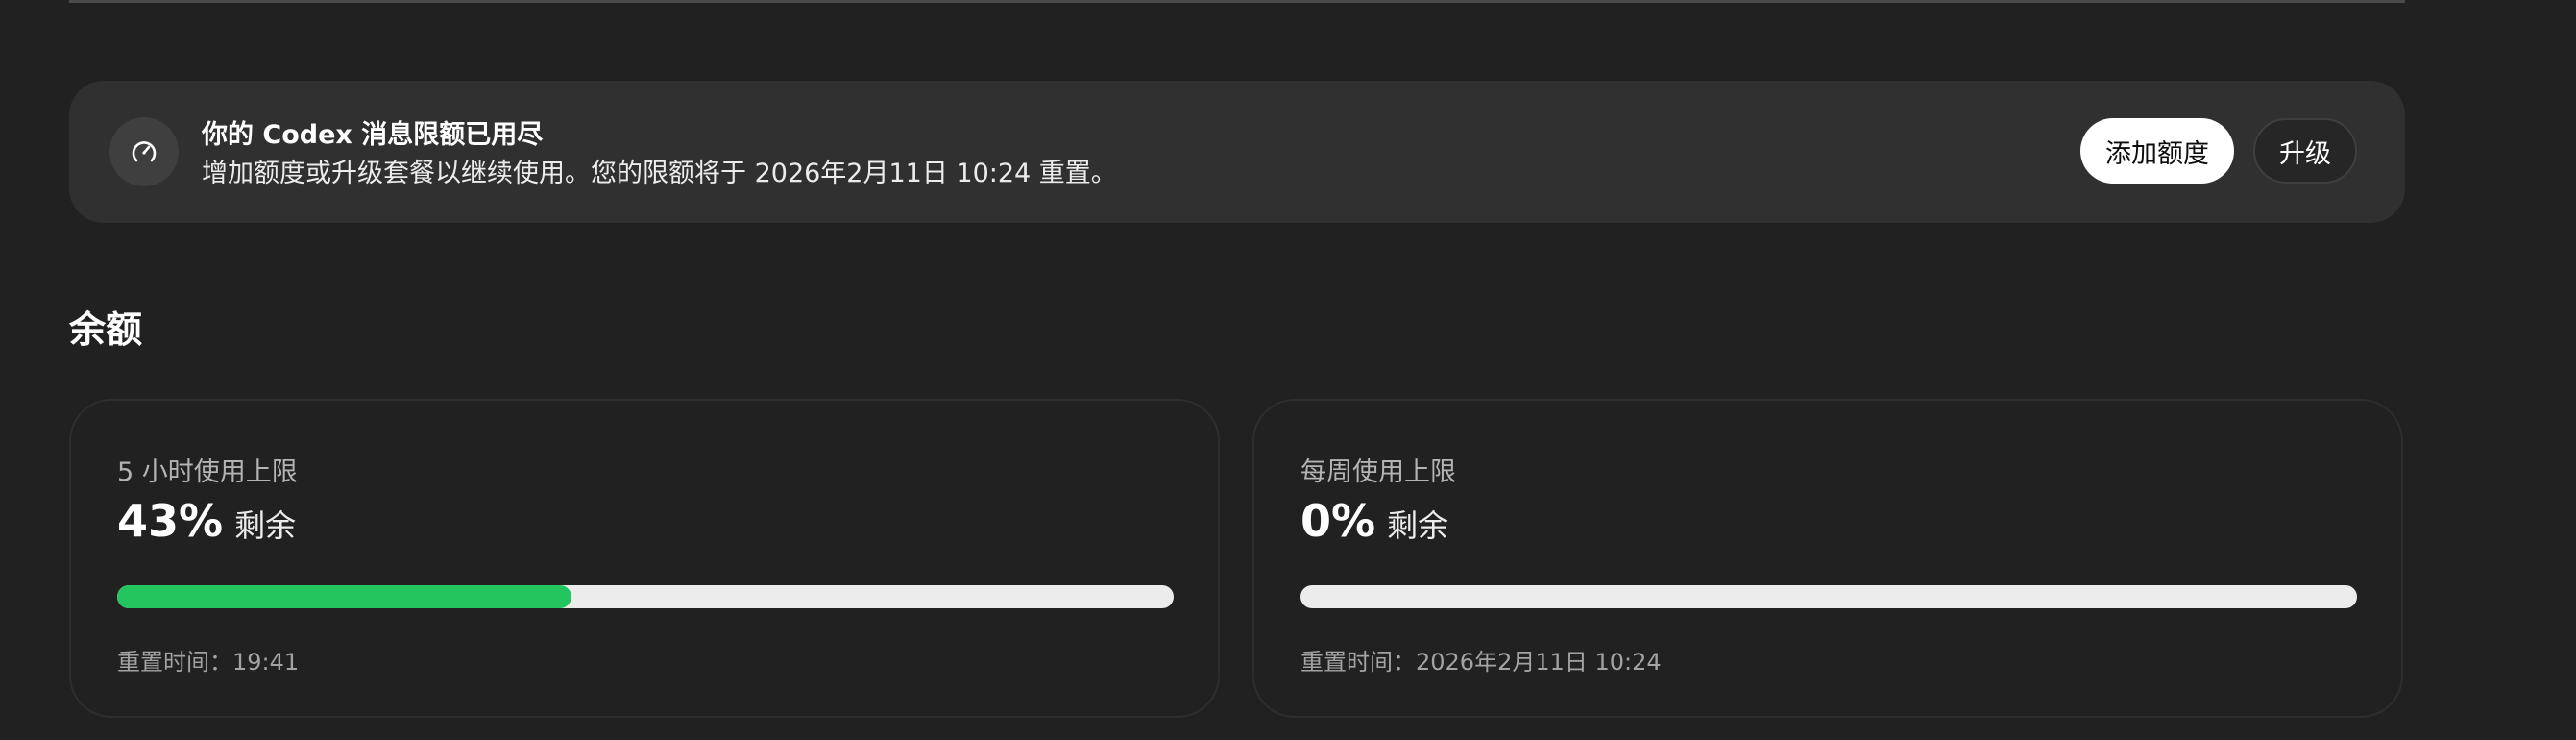 This screenshot has height=740, width=2576. What do you see at coordinates (170, 521) in the screenshot?
I see `remaining-percent: 43%` at bounding box center [170, 521].